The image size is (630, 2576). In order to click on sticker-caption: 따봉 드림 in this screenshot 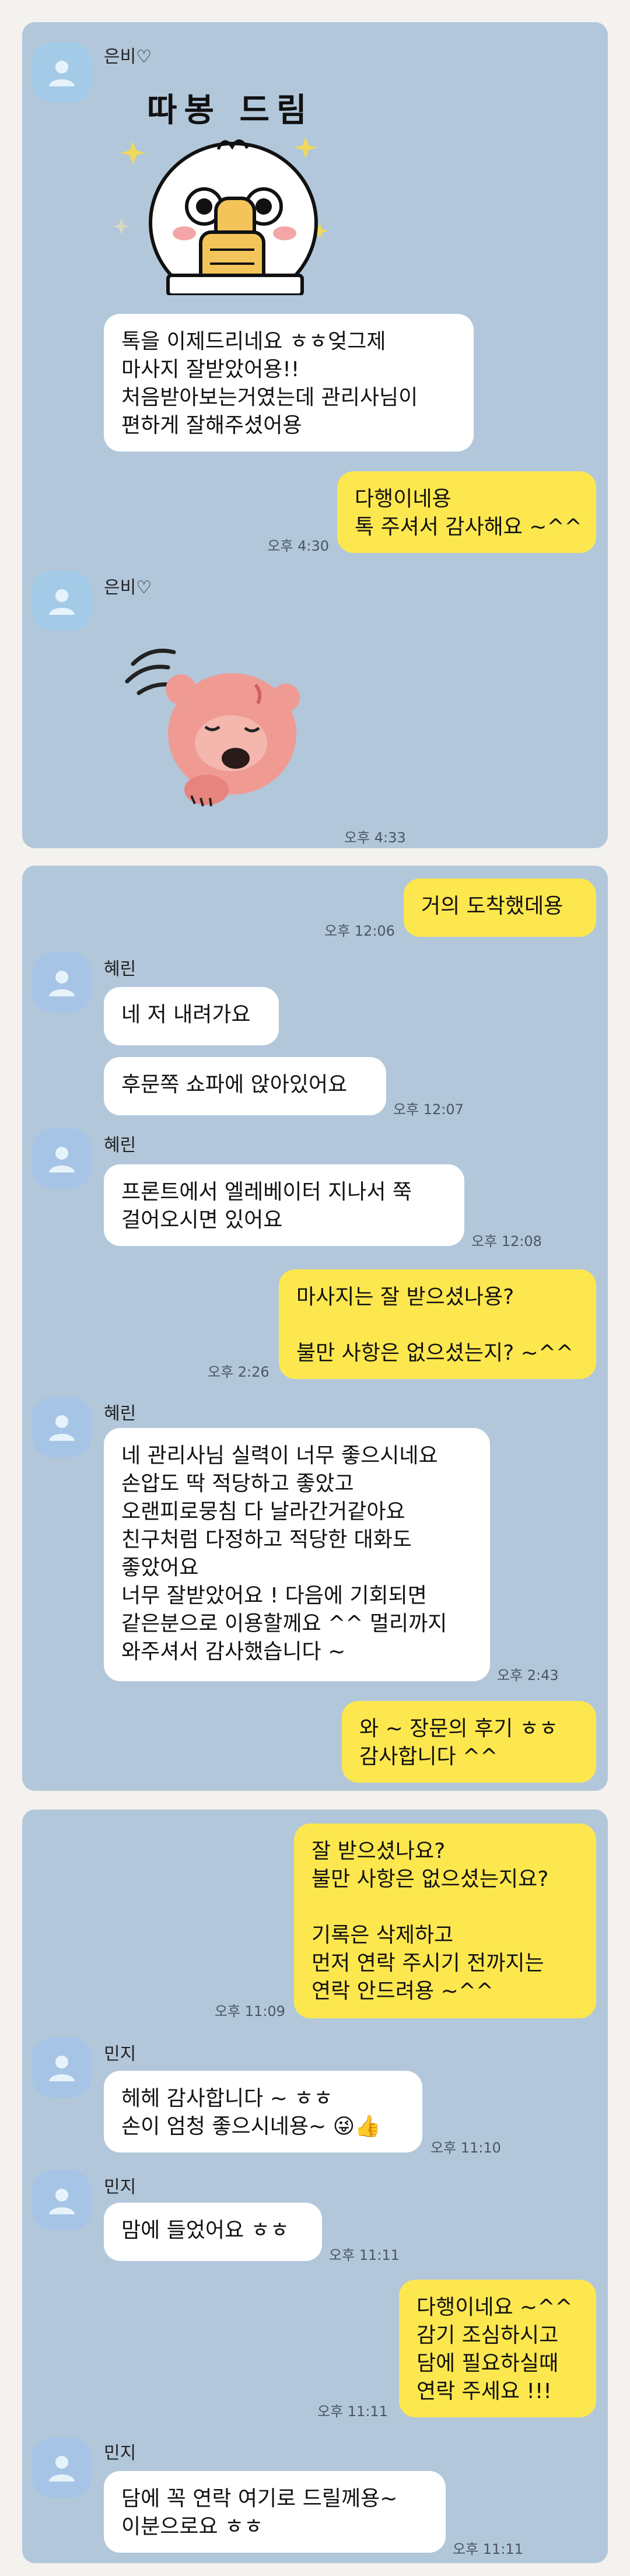, I will do `click(230, 111)`.